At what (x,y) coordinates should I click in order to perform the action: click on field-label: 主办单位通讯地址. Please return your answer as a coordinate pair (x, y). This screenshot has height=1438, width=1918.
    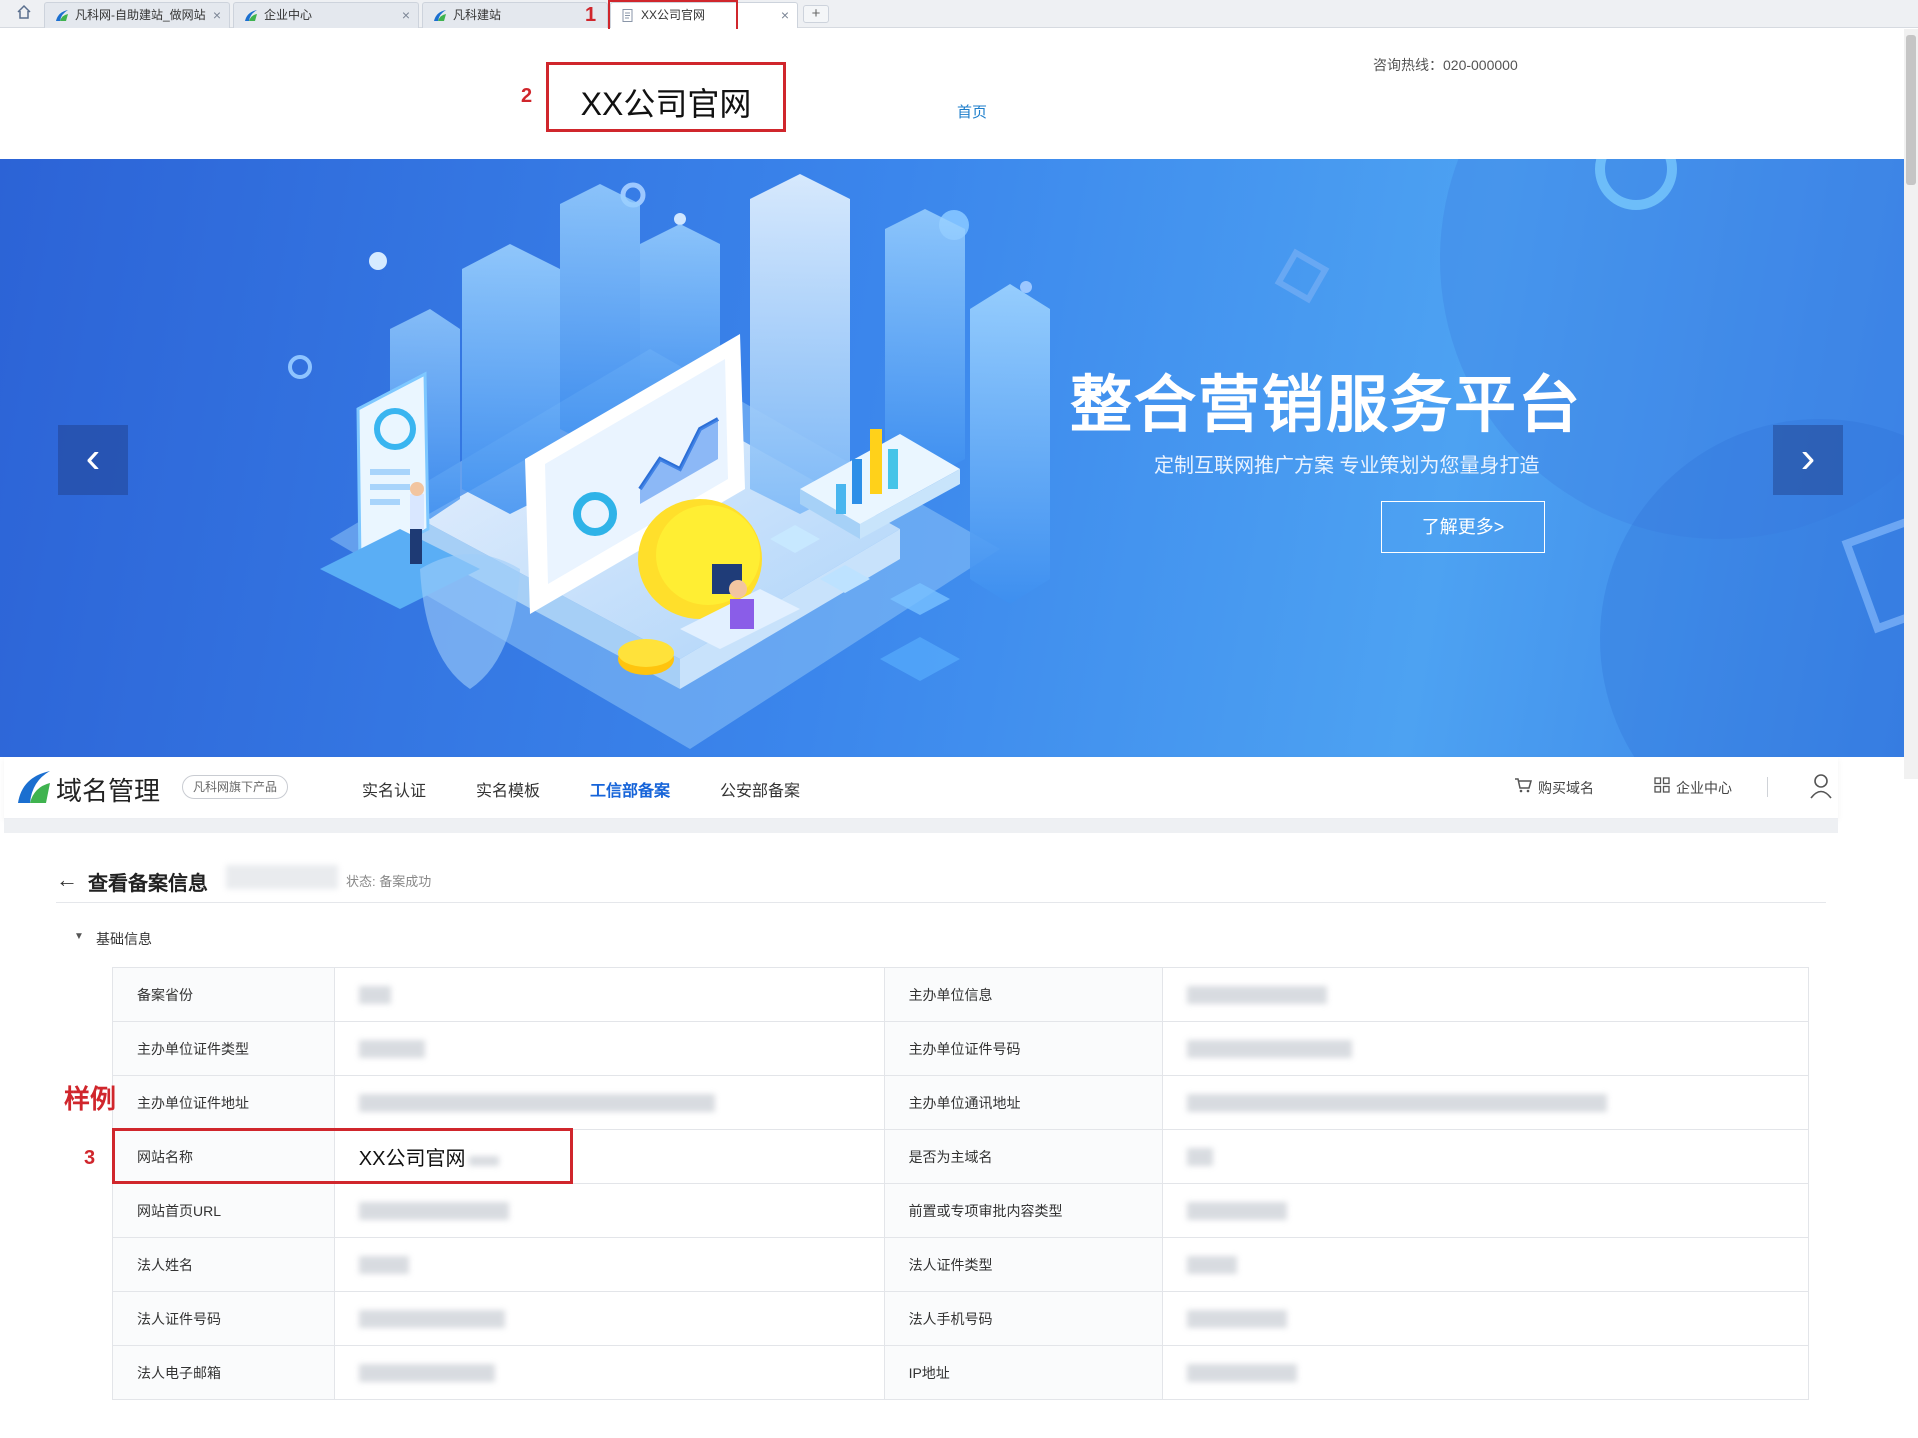
    Looking at the image, I should click on (1023, 1102).